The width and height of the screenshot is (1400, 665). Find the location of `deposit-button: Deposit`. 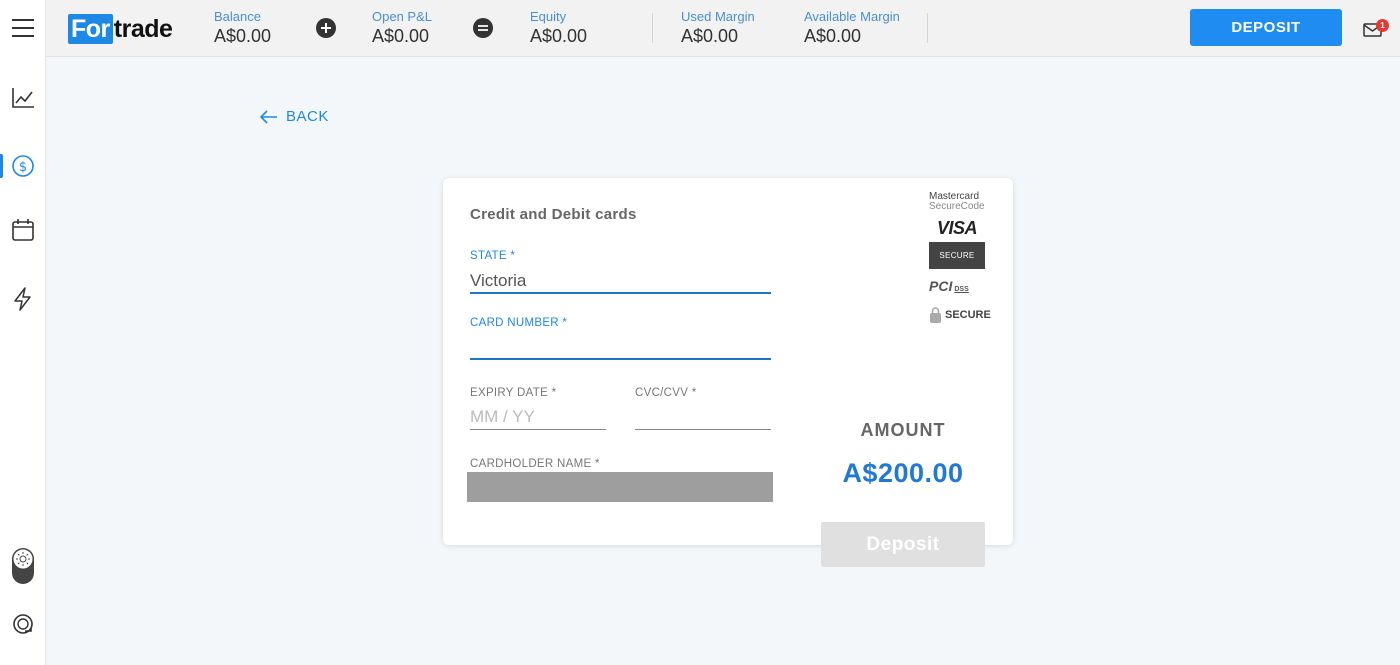

deposit-button: Deposit is located at coordinates (903, 544).